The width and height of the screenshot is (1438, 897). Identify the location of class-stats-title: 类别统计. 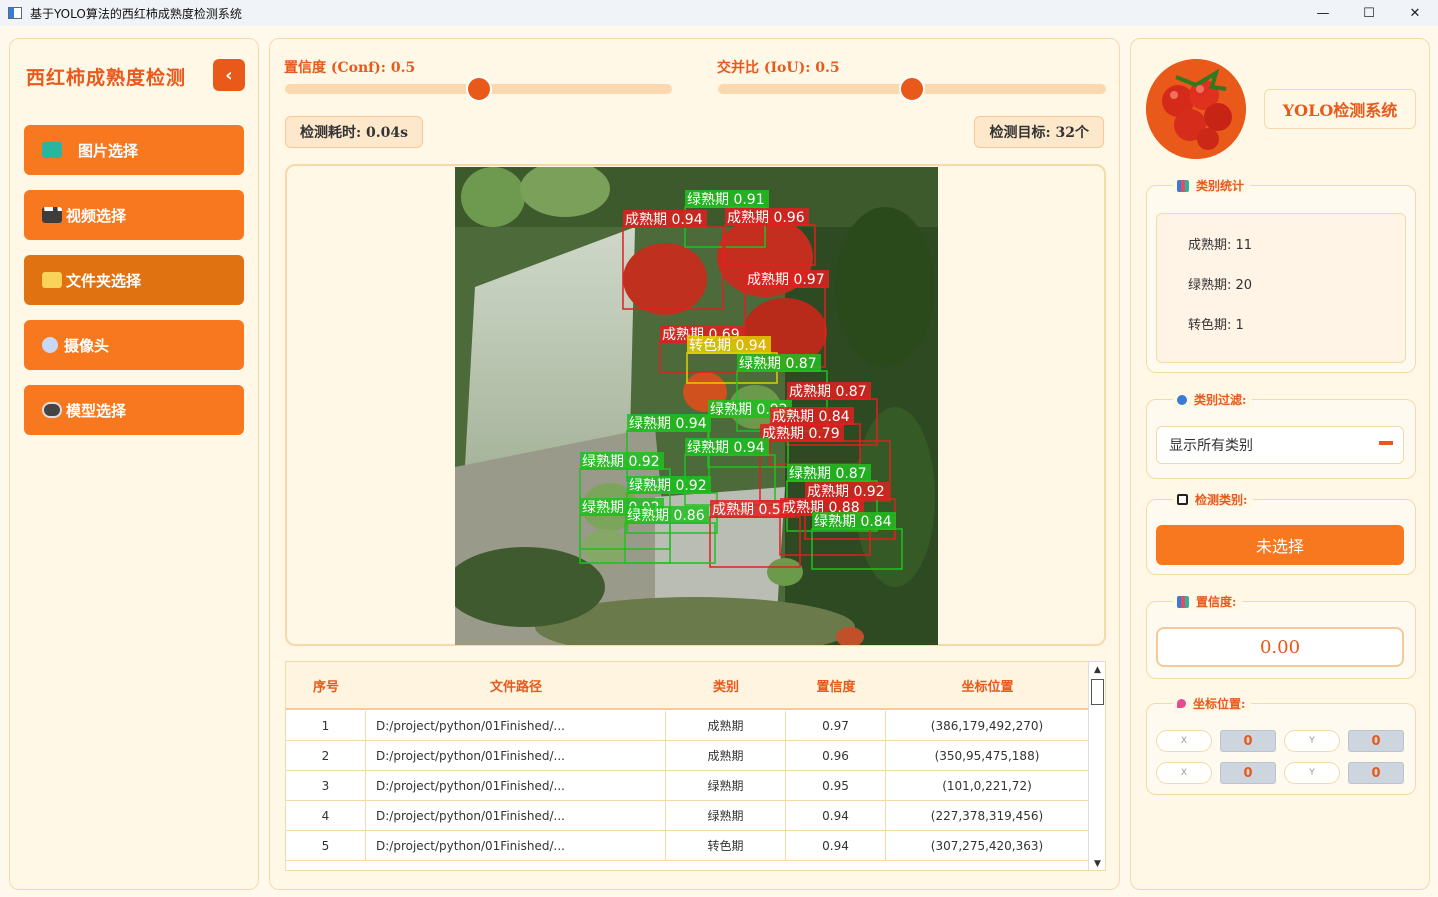
(1212, 185).